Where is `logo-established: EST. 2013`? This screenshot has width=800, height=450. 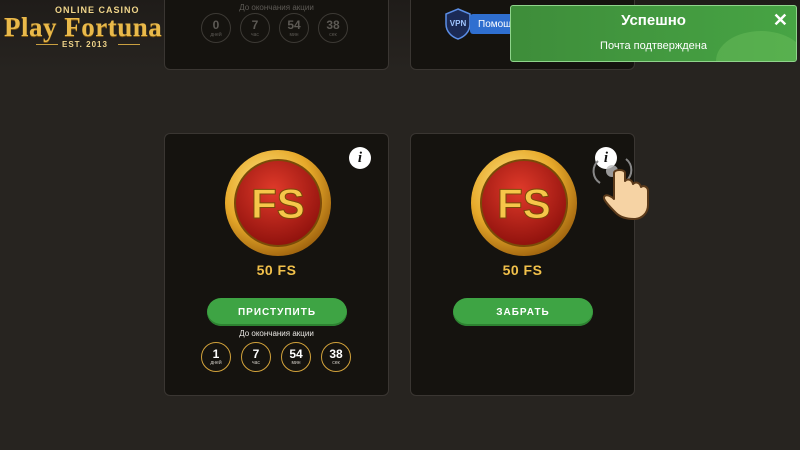
logo-established: EST. 2013 is located at coordinates (85, 44).